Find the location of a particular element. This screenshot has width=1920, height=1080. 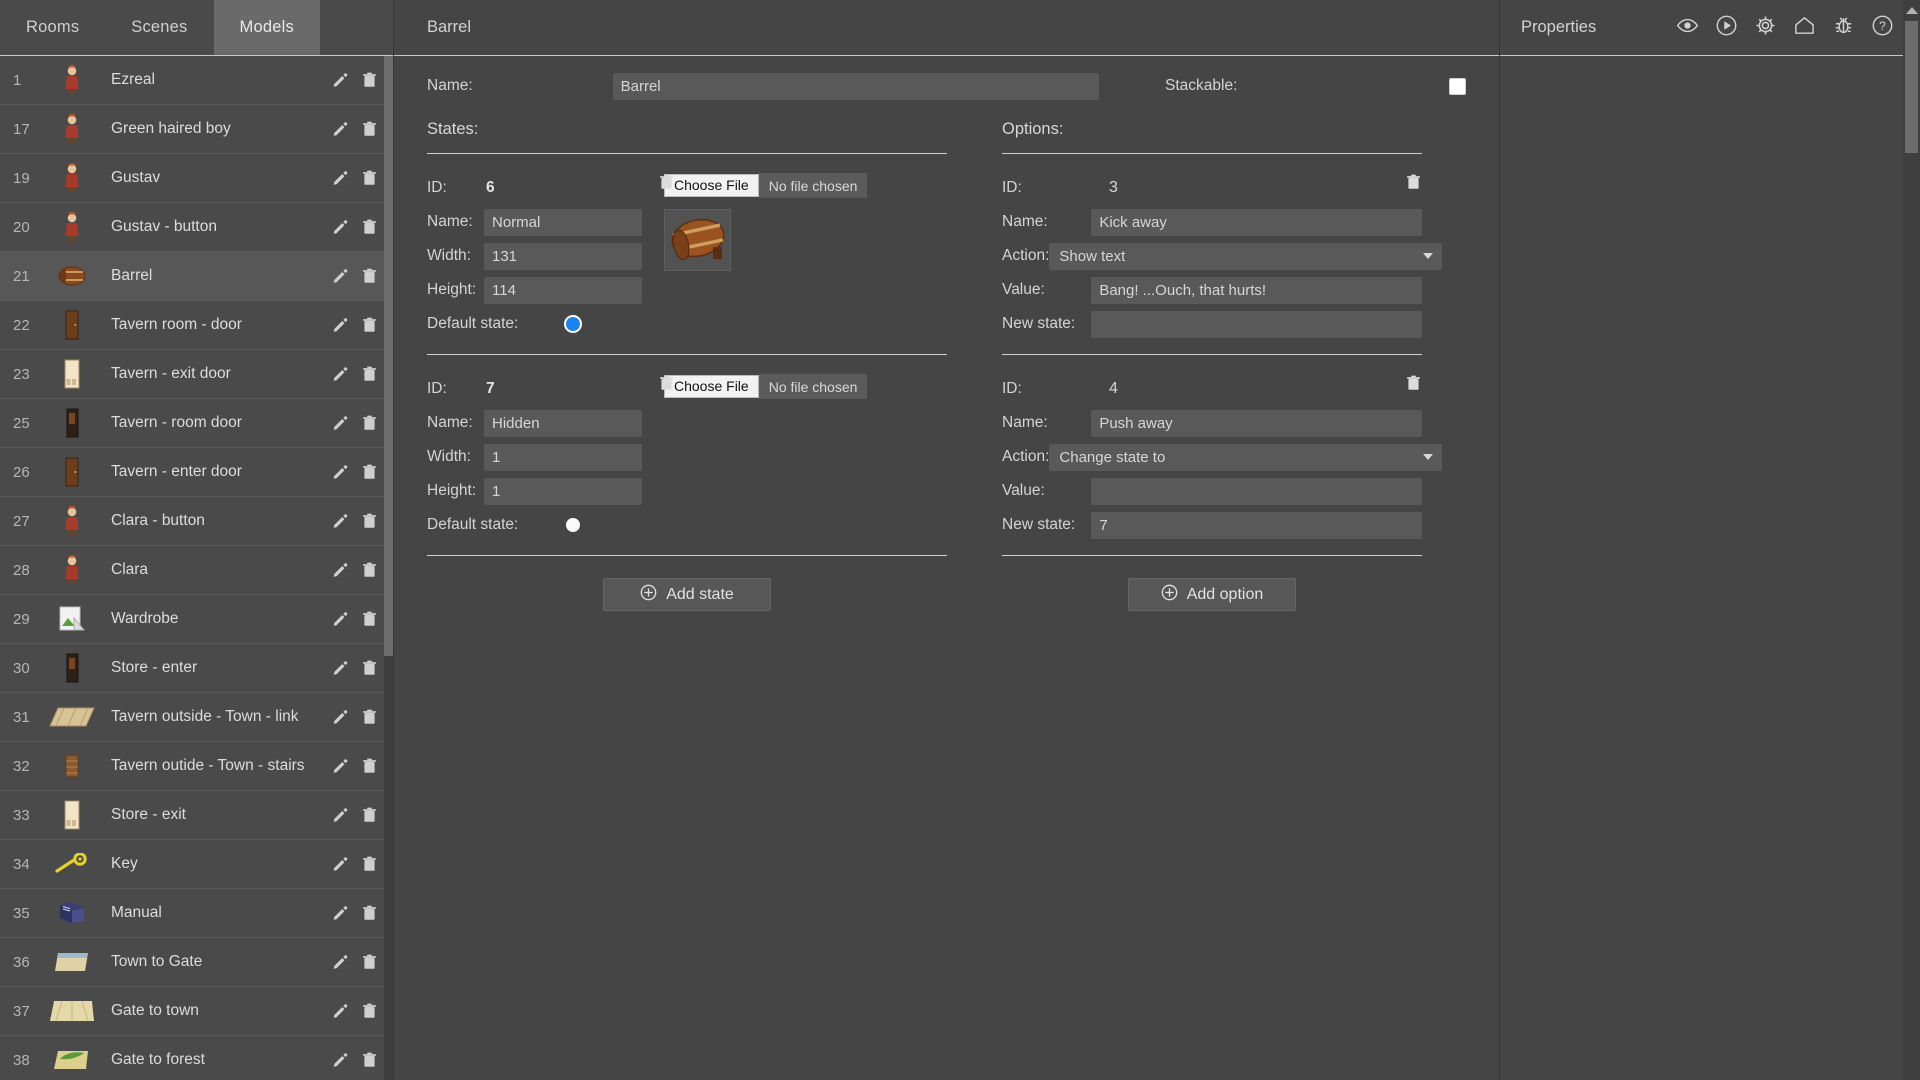

tab-models: Models is located at coordinates (266, 27).